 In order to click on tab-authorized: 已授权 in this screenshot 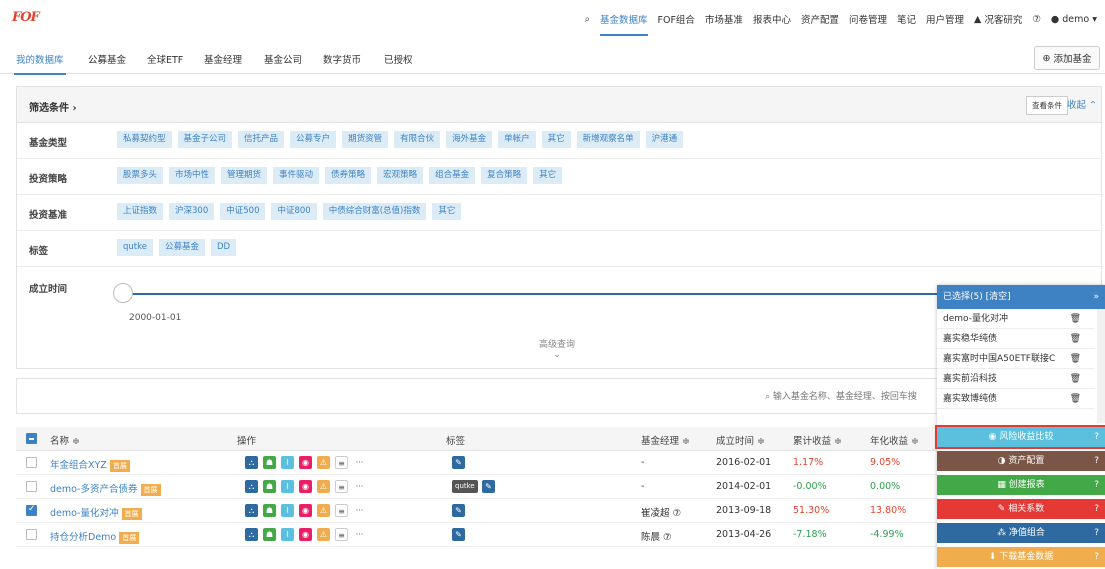, I will do `click(398, 59)`.